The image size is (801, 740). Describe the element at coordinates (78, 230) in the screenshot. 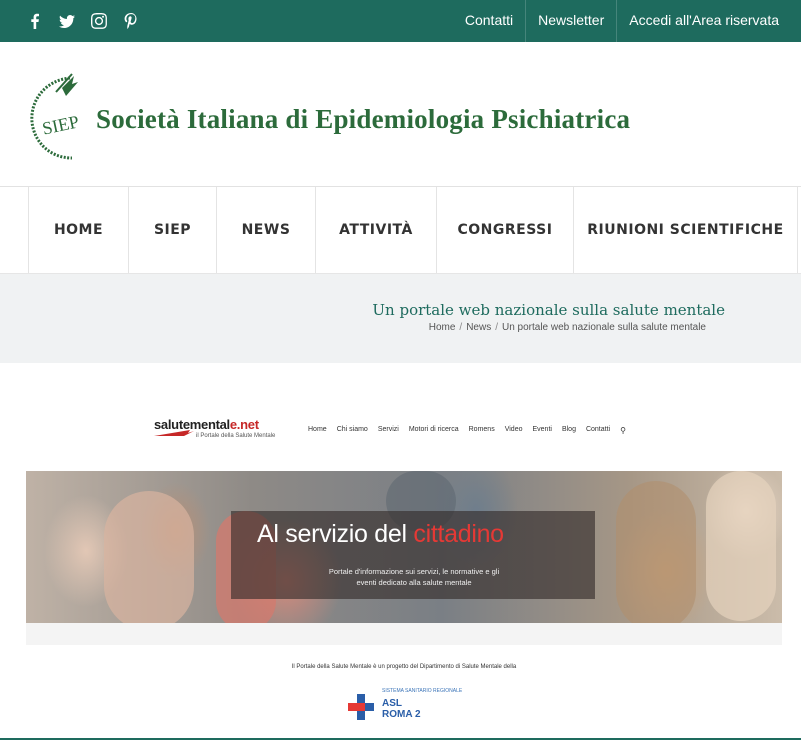

I see `nav-item-home: HOME` at that location.